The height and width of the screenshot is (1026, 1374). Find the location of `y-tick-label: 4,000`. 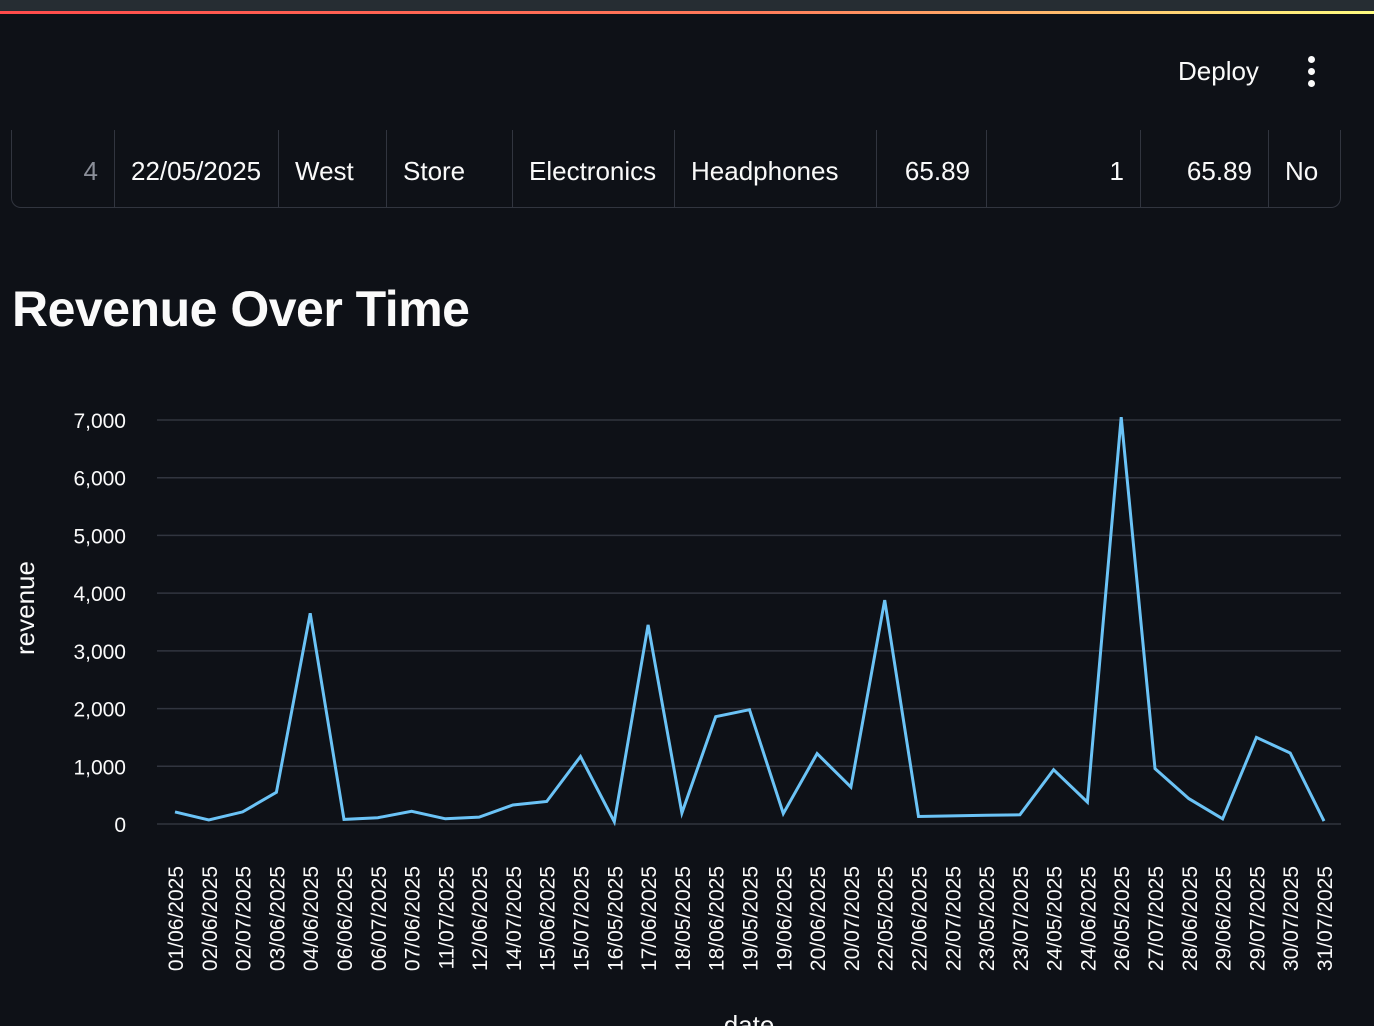

y-tick-label: 4,000 is located at coordinates (99, 594).